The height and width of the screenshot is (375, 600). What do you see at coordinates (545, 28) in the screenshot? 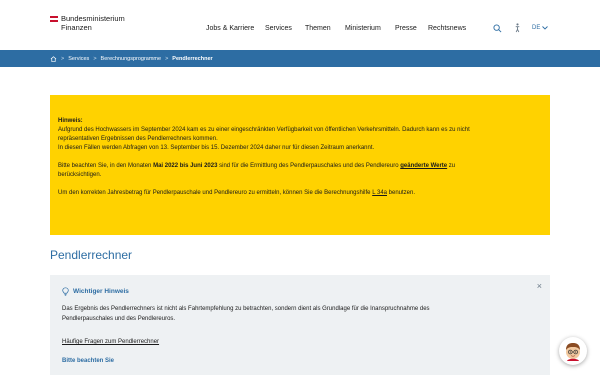
I see `chevron-down-icon` at bounding box center [545, 28].